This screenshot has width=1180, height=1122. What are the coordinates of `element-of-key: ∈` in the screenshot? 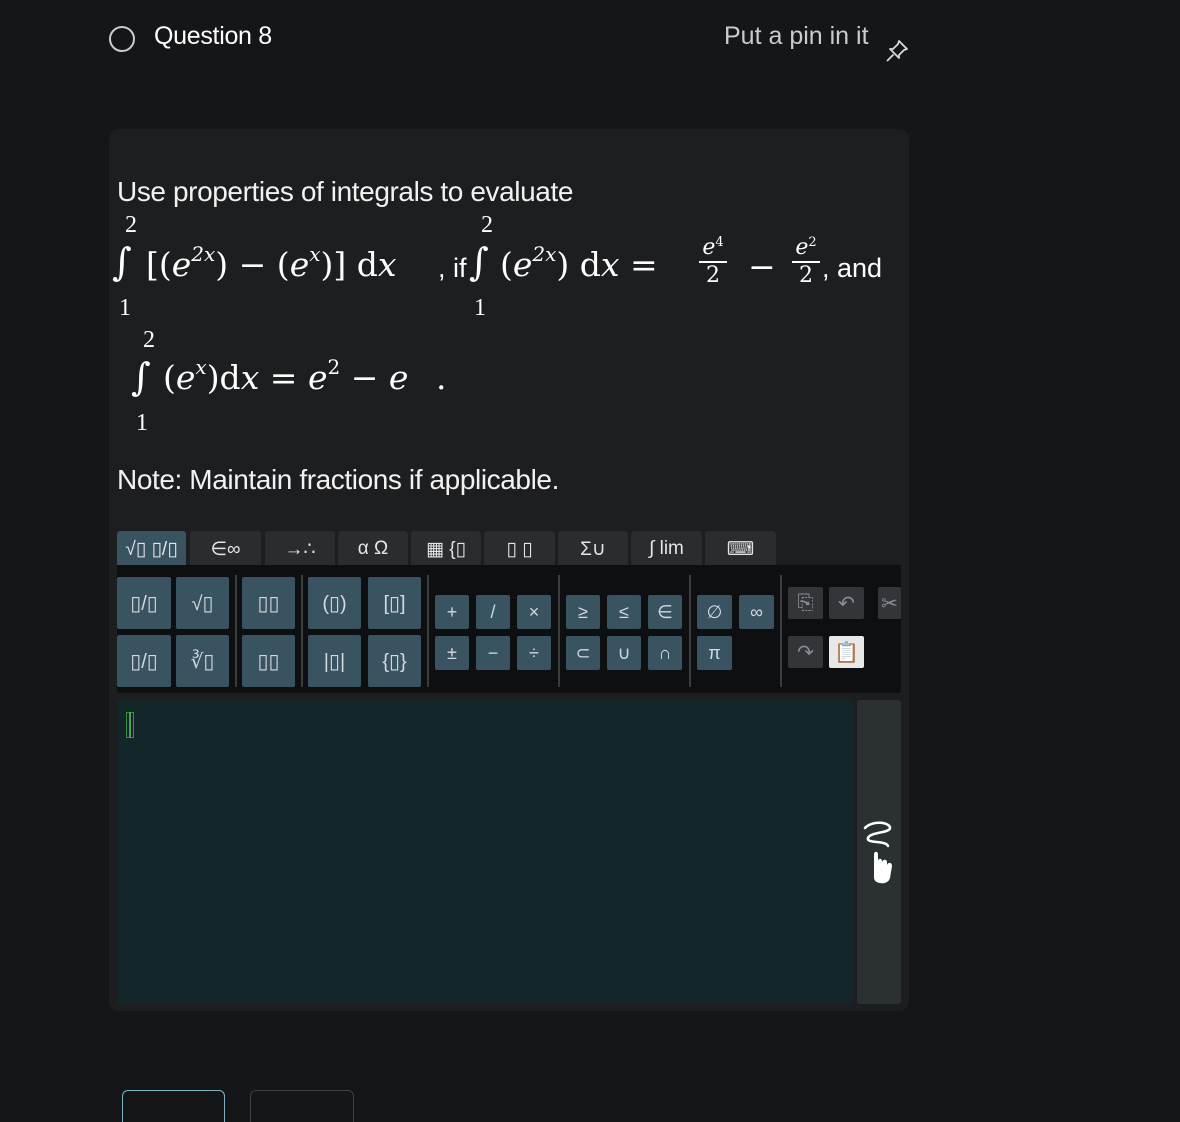 It's located at (665, 612).